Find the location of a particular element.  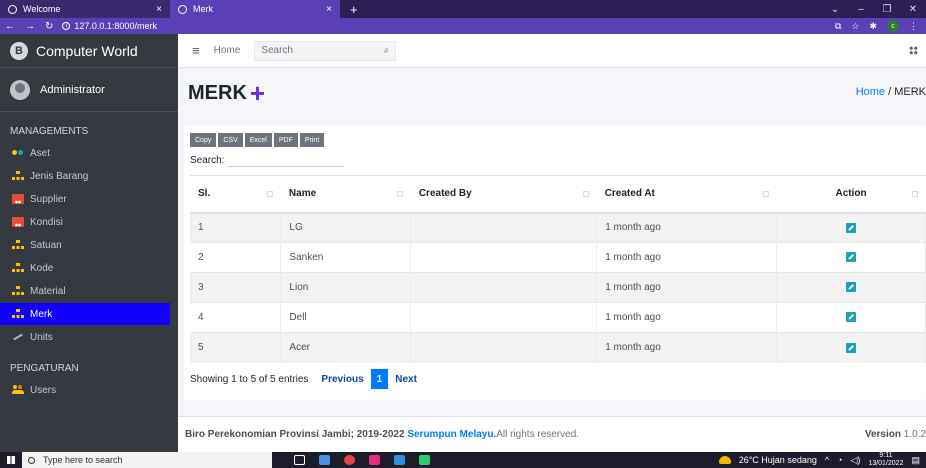

sidebar-item-label: Satuan is located at coordinates (46, 245).